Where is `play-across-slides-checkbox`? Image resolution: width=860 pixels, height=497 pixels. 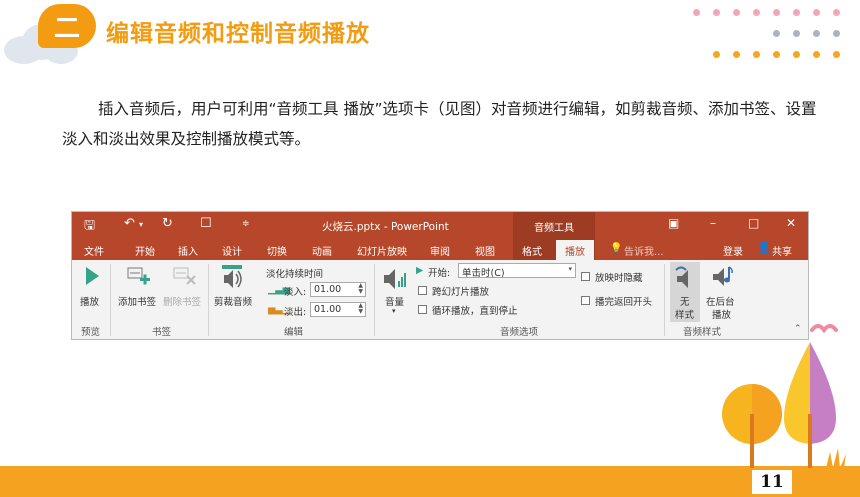 play-across-slides-checkbox is located at coordinates (422, 290).